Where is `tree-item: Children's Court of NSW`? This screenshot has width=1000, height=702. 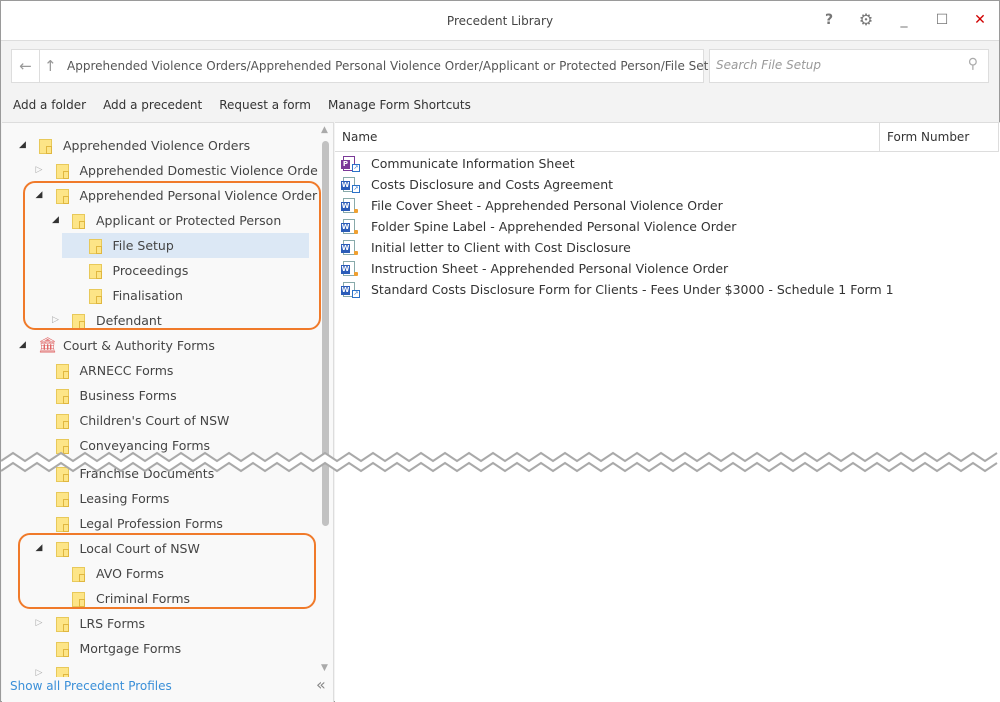 tree-item: Children's Court of NSW is located at coordinates (160, 420).